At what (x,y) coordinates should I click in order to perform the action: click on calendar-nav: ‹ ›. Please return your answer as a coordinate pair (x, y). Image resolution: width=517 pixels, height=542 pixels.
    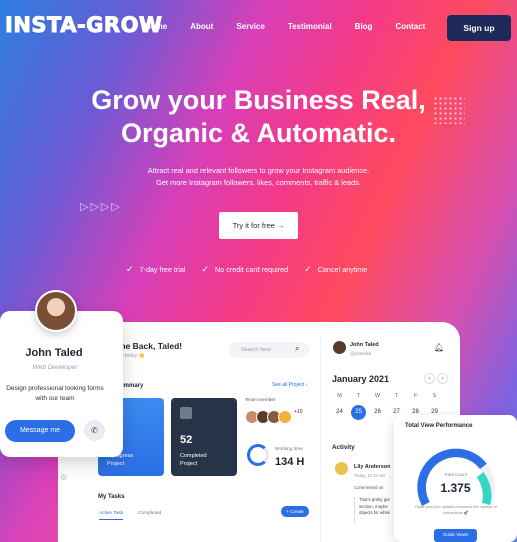
    Looking at the image, I should click on (437, 378).